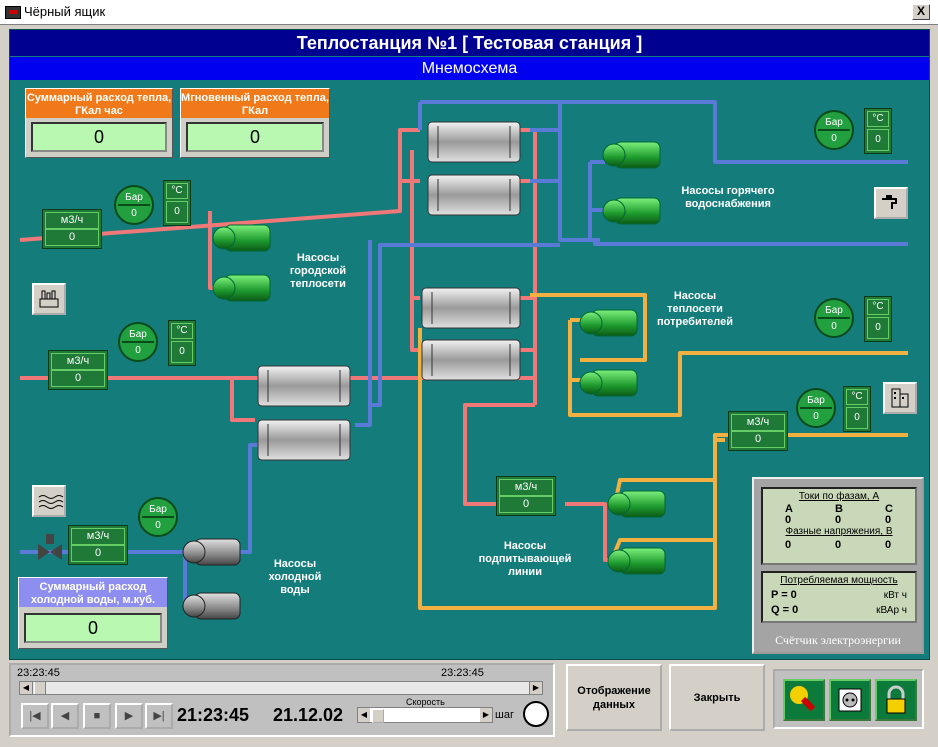  Describe the element at coordinates (50, 547) in the screenshot. I see `valve-icon` at that location.